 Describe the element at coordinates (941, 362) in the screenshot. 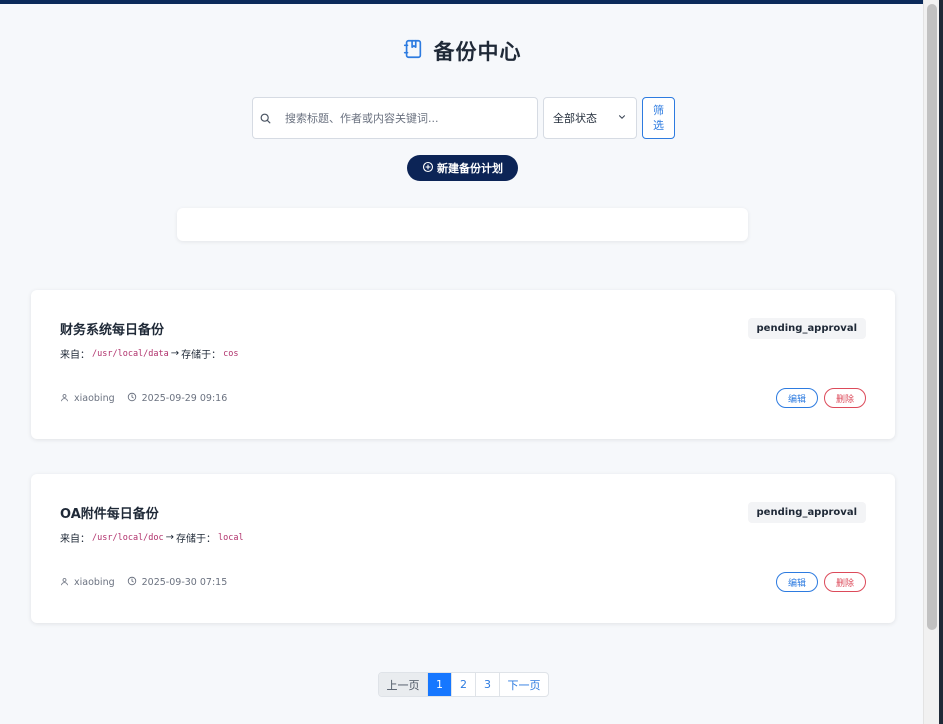

I see `background-window-edge` at that location.